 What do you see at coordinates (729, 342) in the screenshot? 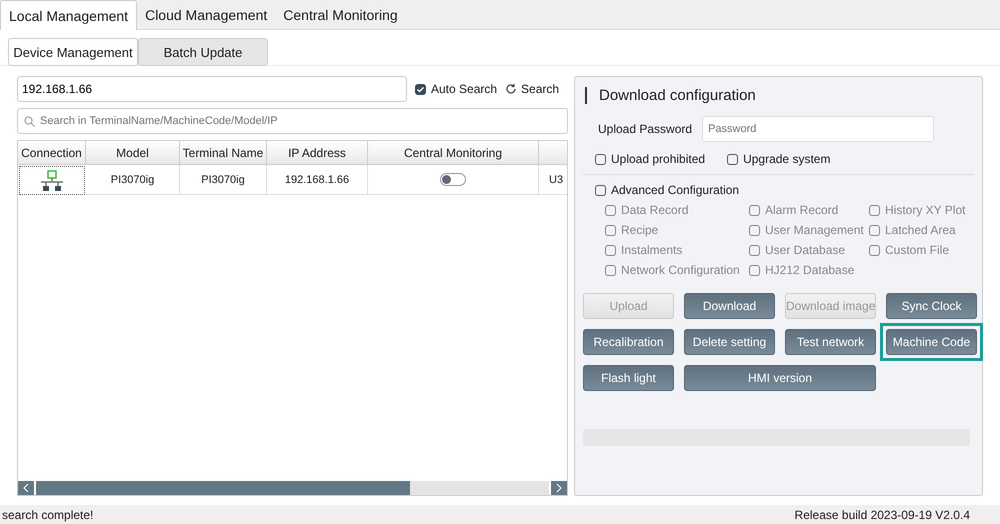
I see `action-button: Delete setting` at bounding box center [729, 342].